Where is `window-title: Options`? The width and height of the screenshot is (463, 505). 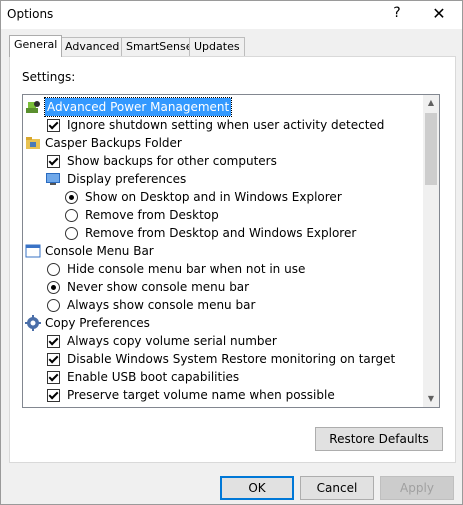
window-title: Options is located at coordinates (30, 14).